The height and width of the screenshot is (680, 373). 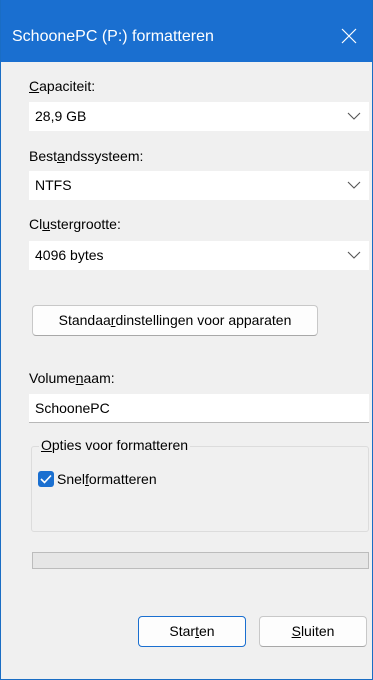 I want to click on checkmark-icon, so click(x=46, y=479).